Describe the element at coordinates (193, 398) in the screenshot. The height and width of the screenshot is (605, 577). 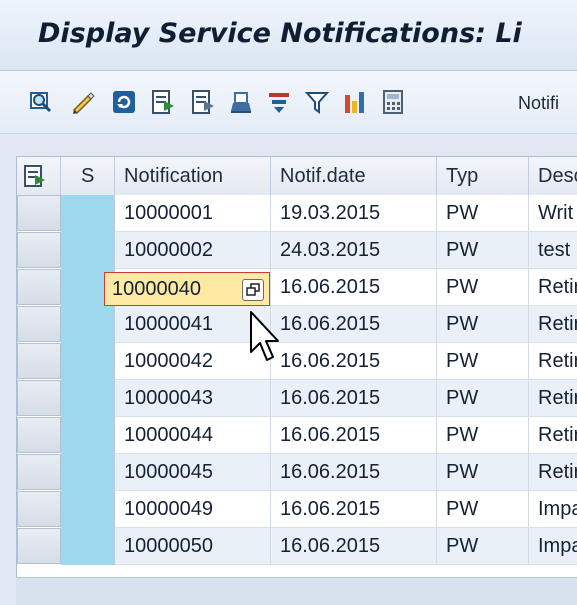
I see `notification-cell: 10000043` at that location.